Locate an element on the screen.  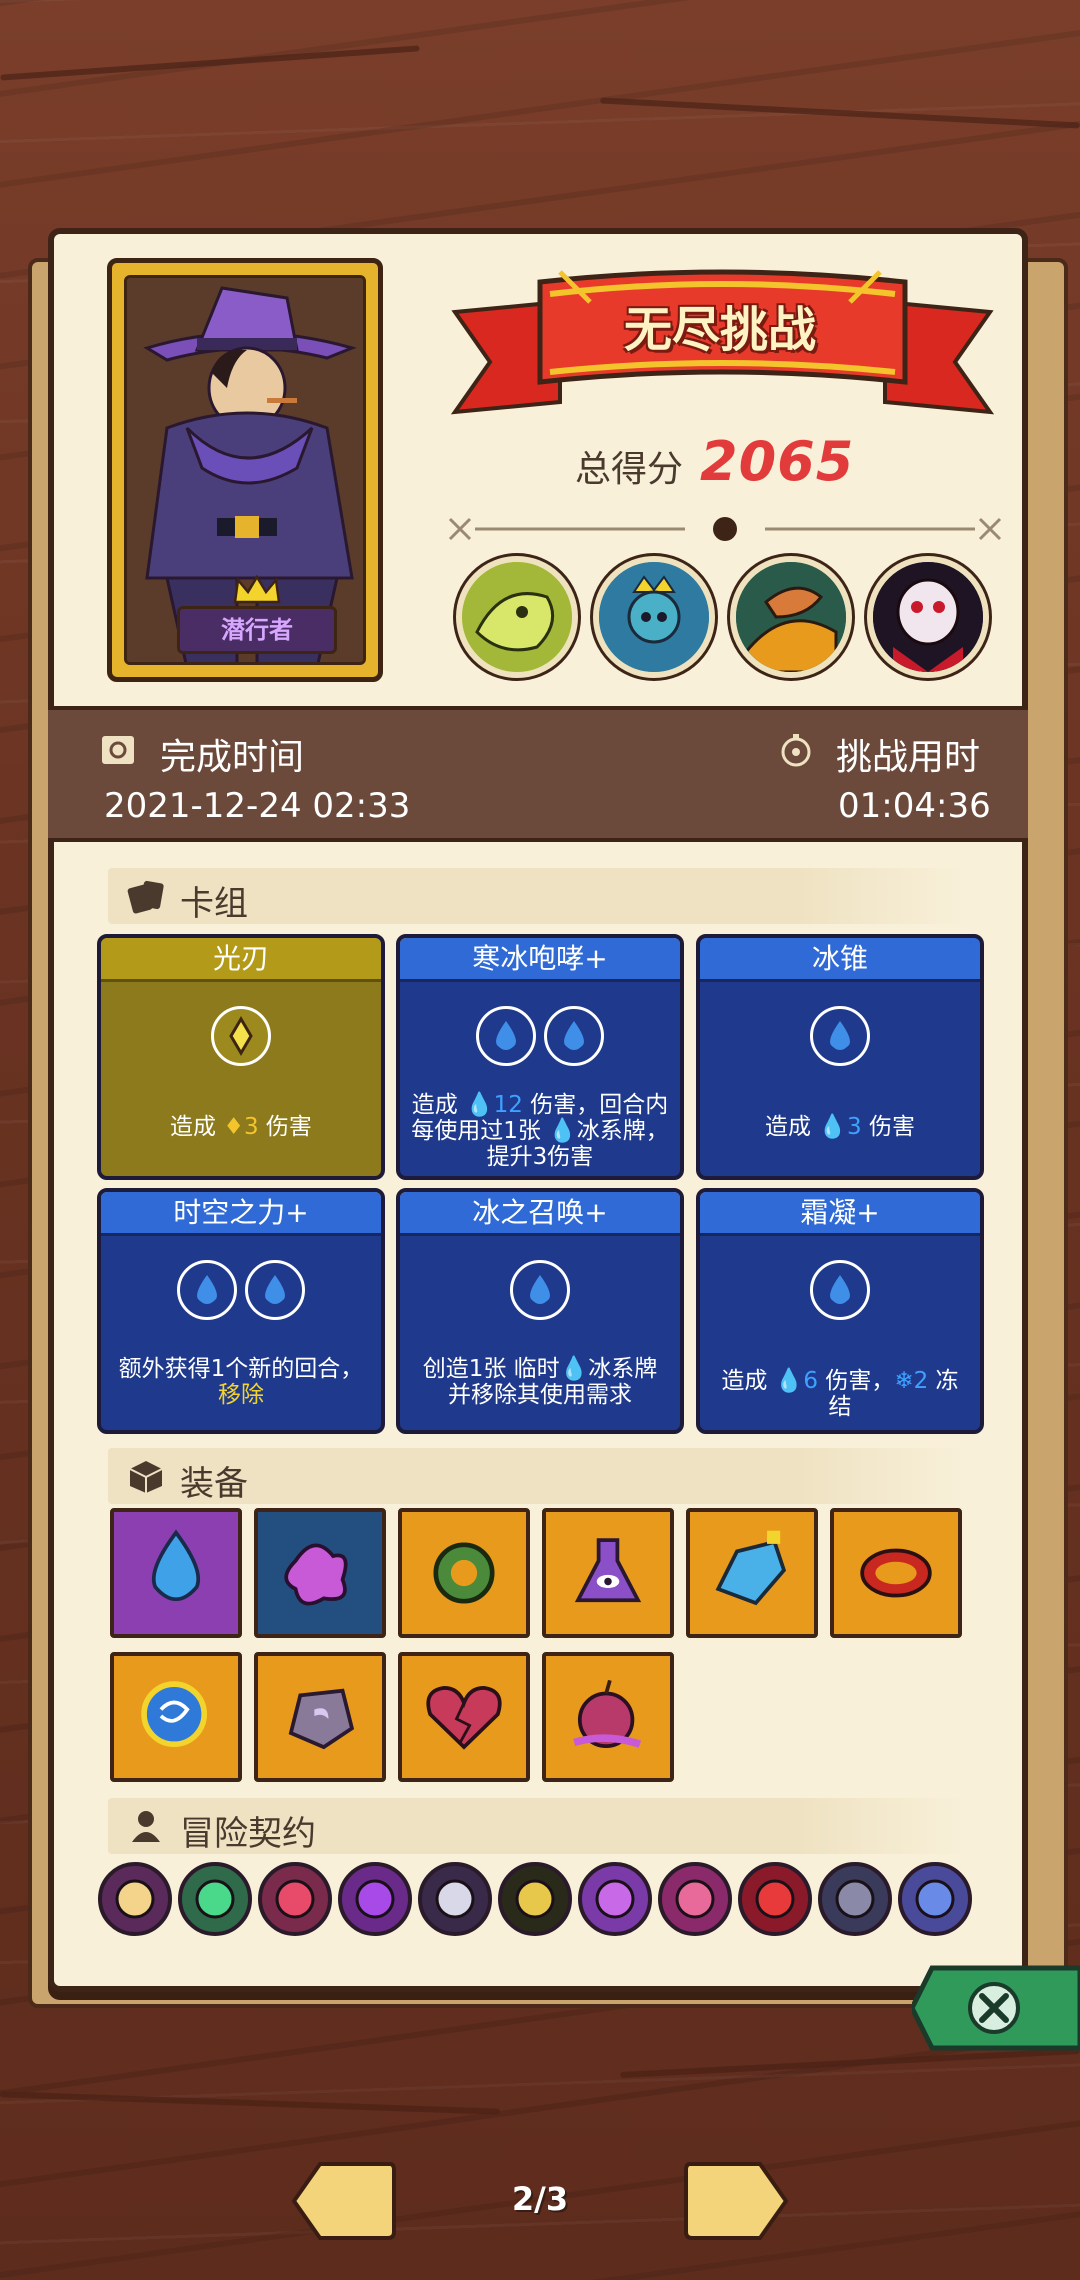
blue-flame-icon is located at coordinates (935, 1899).